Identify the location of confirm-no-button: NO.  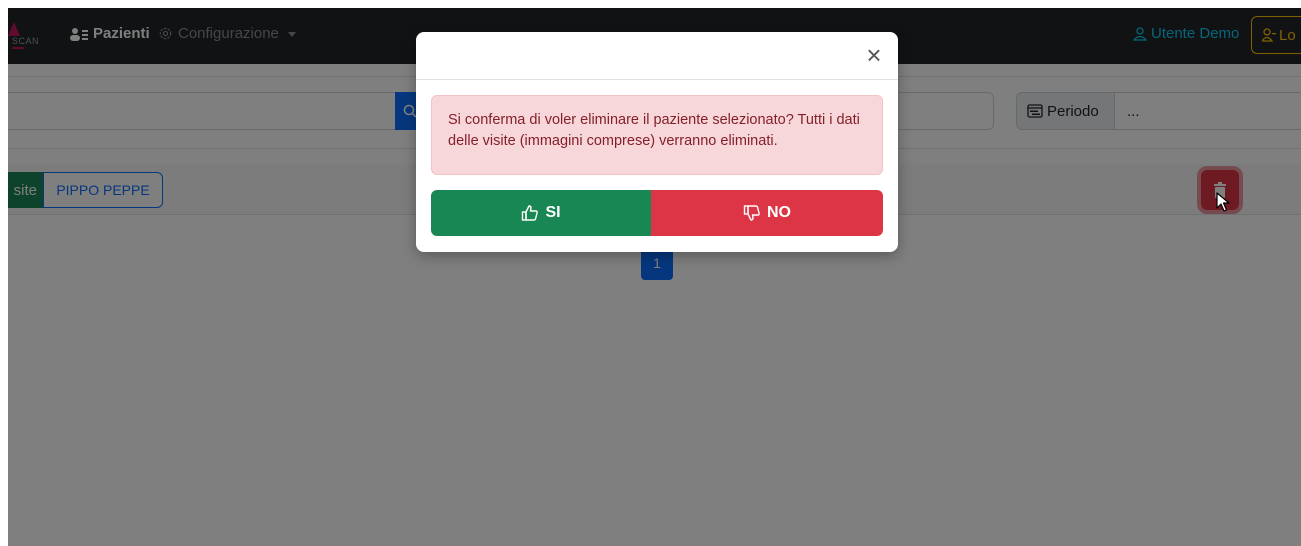
(767, 213).